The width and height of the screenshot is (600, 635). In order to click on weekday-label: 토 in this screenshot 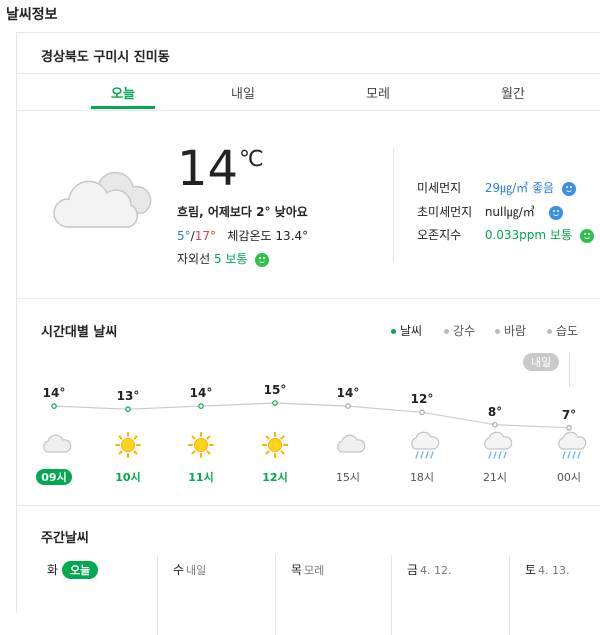, I will do `click(531, 570)`.